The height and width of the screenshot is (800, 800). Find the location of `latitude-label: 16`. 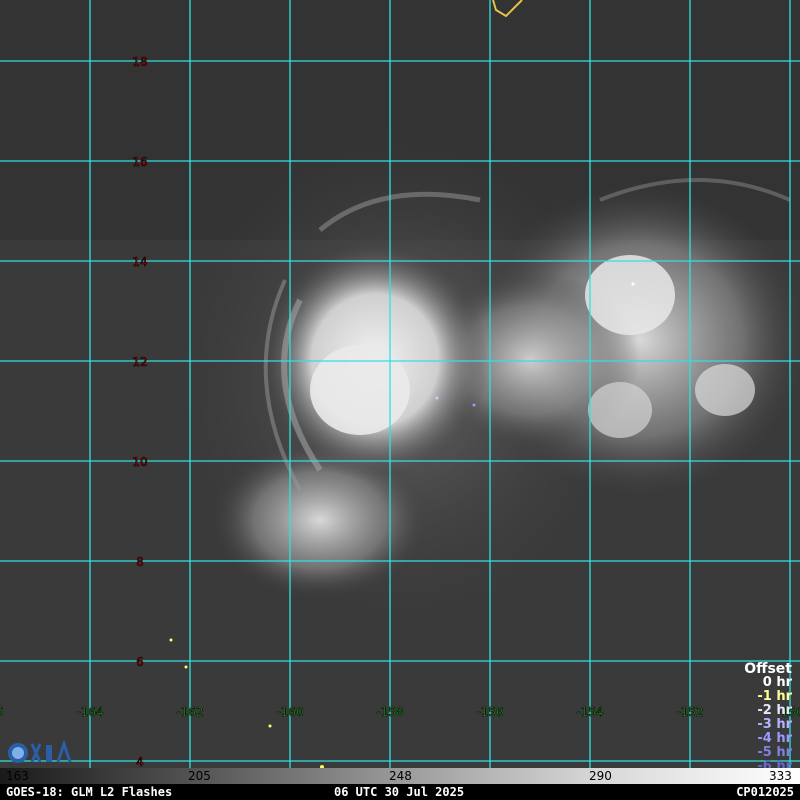

latitude-label: 16 is located at coordinates (139, 162).